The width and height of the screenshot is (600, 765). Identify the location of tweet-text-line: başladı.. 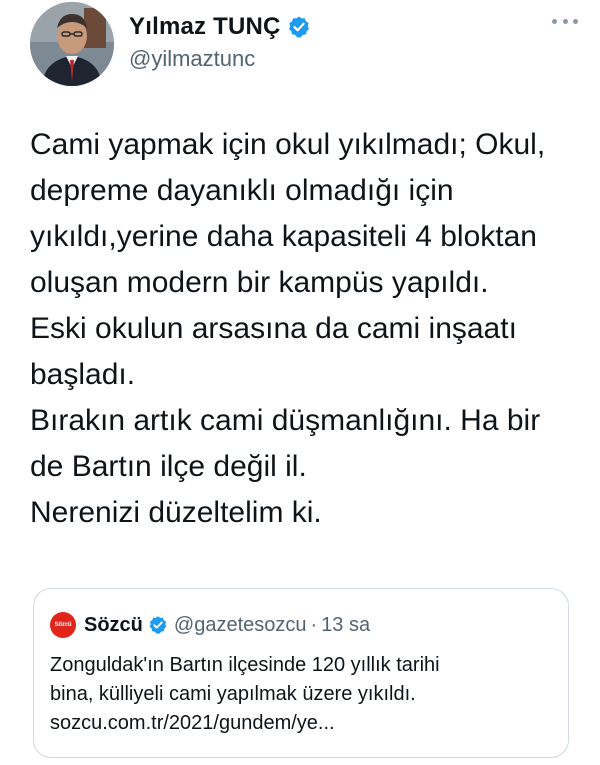
(83, 374).